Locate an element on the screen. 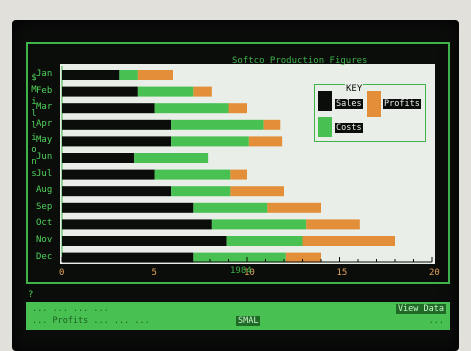 Image resolution: width=471 pixels, height=351 pixels. legend-label-sales: Sales is located at coordinates (349, 104).